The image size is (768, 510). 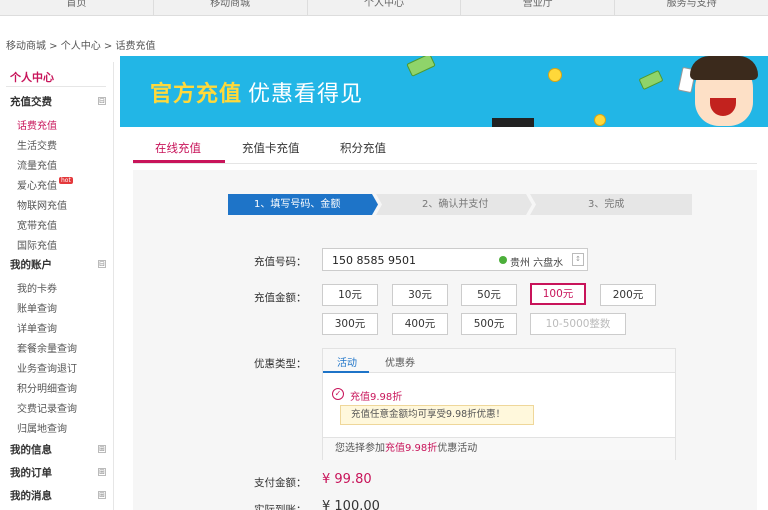 What do you see at coordinates (280, 364) in the screenshot?
I see `discount-label: 优惠类型：` at bounding box center [280, 364].